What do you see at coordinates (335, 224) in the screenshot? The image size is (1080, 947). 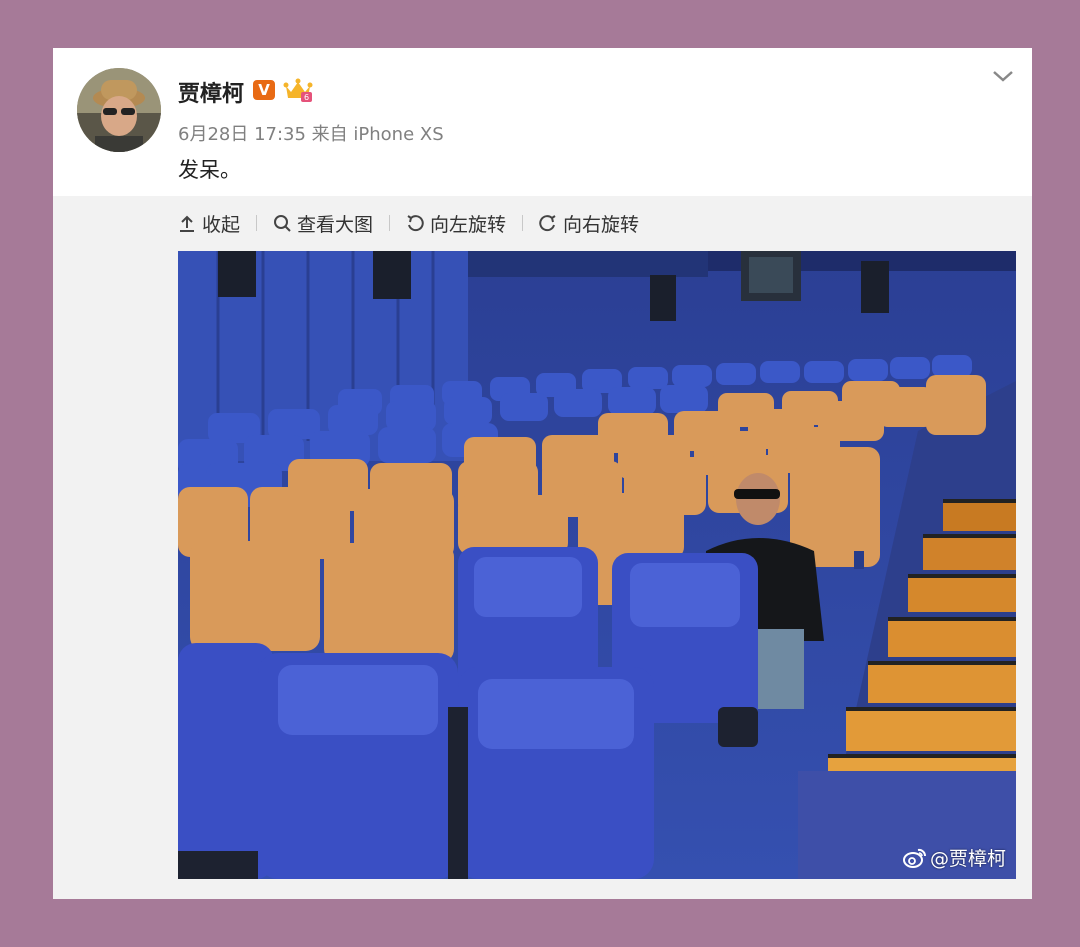 I see `view-large-label: 查看大图` at bounding box center [335, 224].